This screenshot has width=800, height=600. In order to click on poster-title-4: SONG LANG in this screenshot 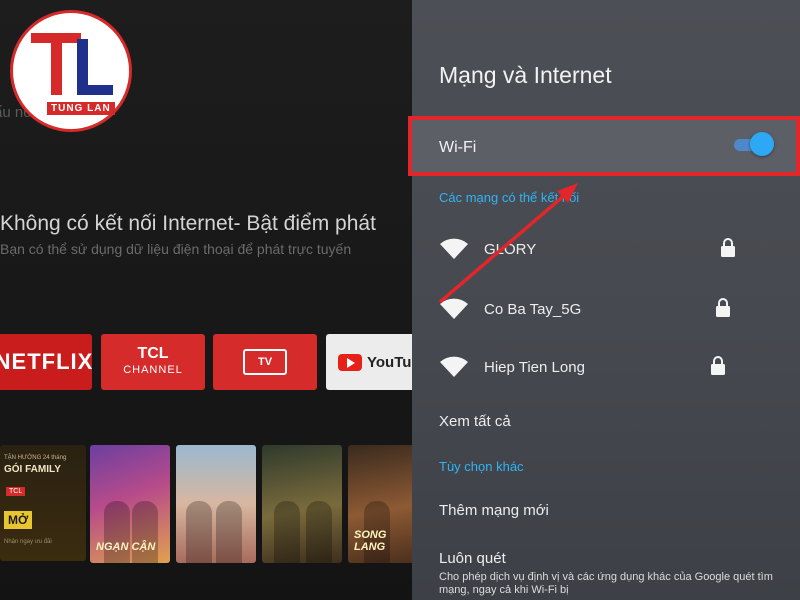, I will do `click(370, 541)`.